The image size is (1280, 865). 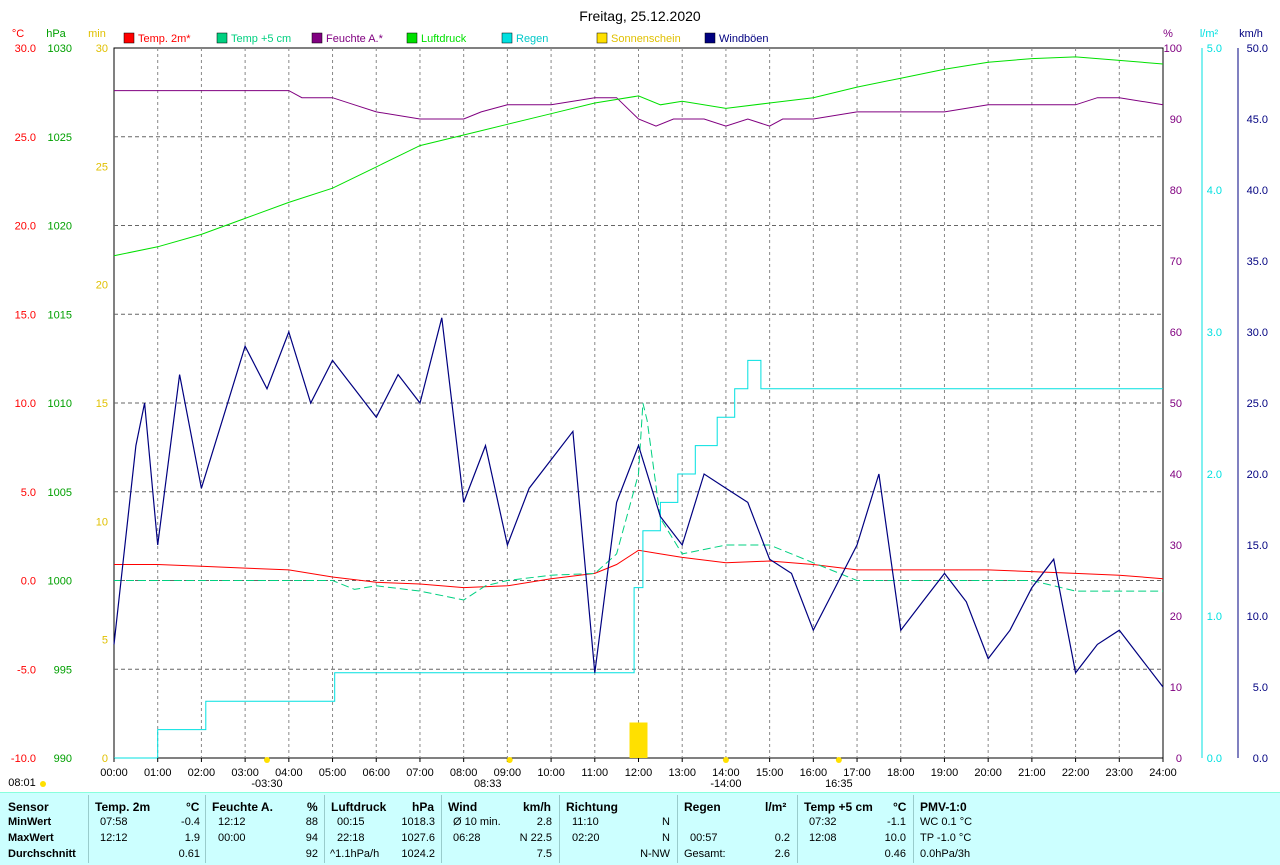 I want to click on wind-tick-label: 20.0, so click(x=1257, y=475).